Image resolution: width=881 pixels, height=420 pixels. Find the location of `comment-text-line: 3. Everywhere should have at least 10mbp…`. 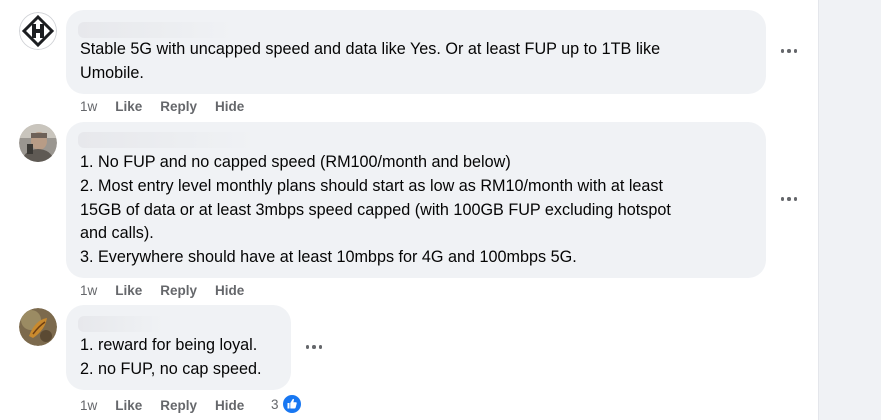

comment-text-line: 3. Everywhere should have at least 10mbp… is located at coordinates (328, 257).